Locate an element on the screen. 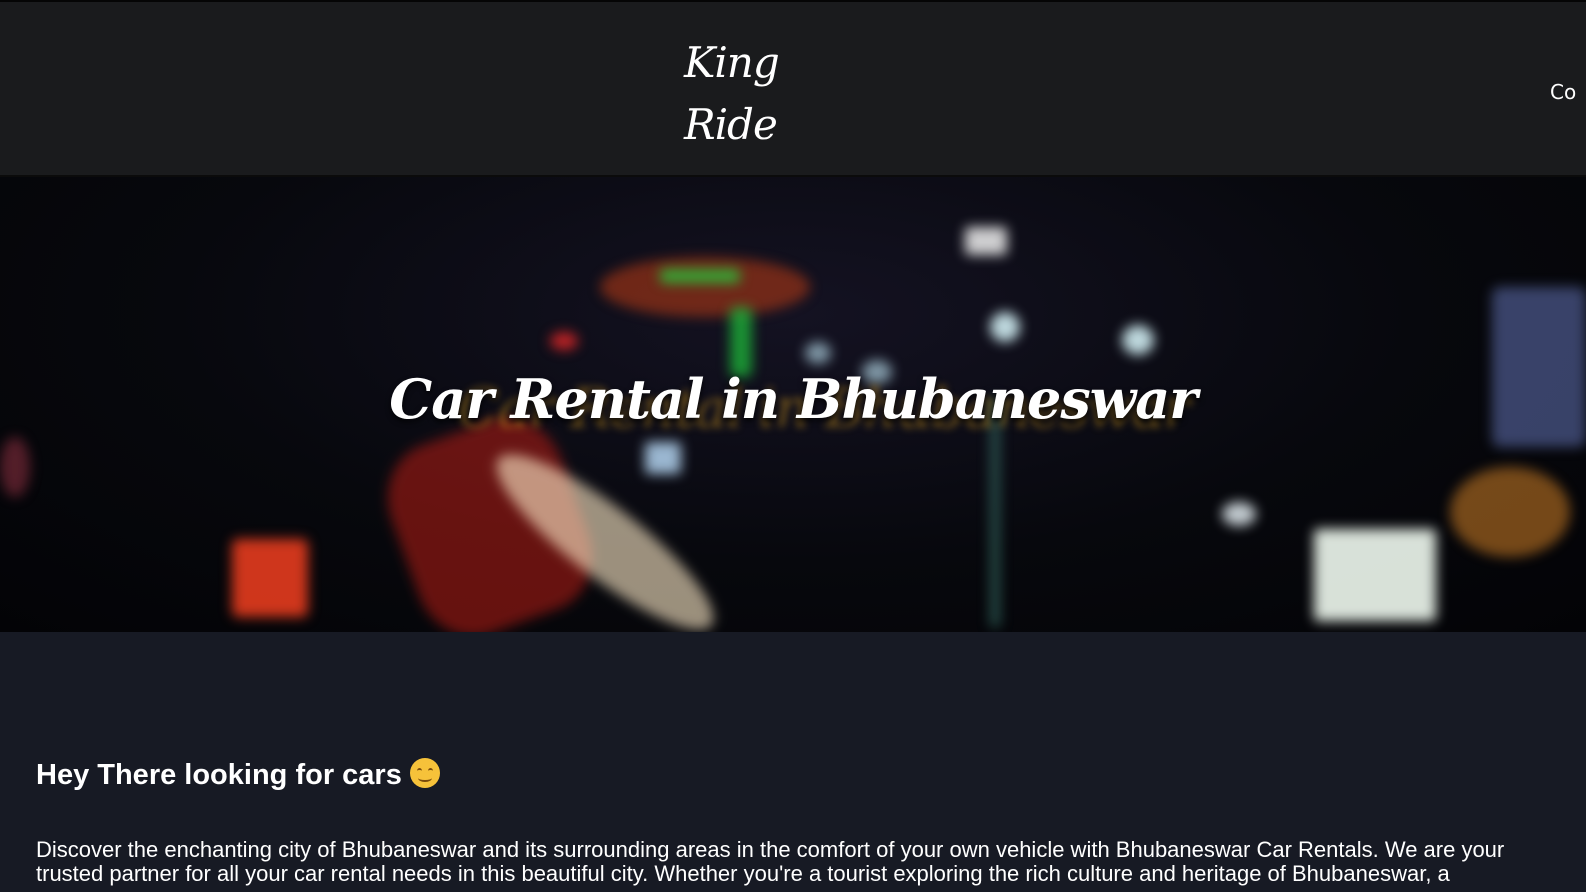 The width and height of the screenshot is (1586, 892). greeting-heading: Hey There looking for cars is located at coordinates (238, 775).